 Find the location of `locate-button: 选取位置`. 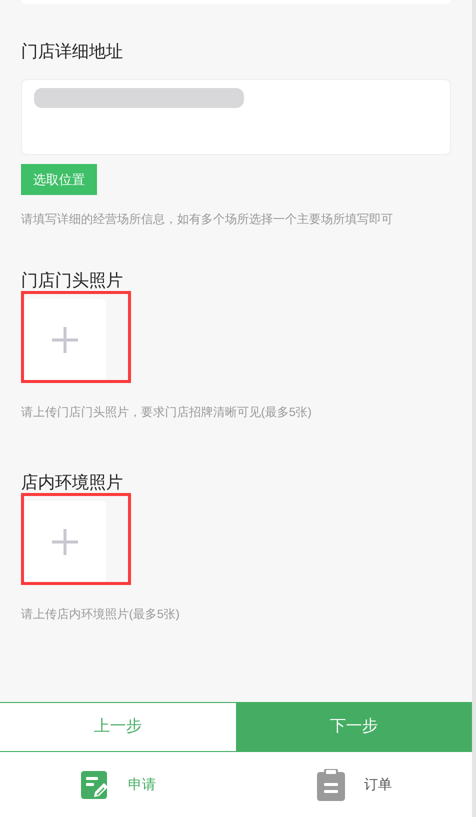

locate-button: 选取位置 is located at coordinates (59, 179).